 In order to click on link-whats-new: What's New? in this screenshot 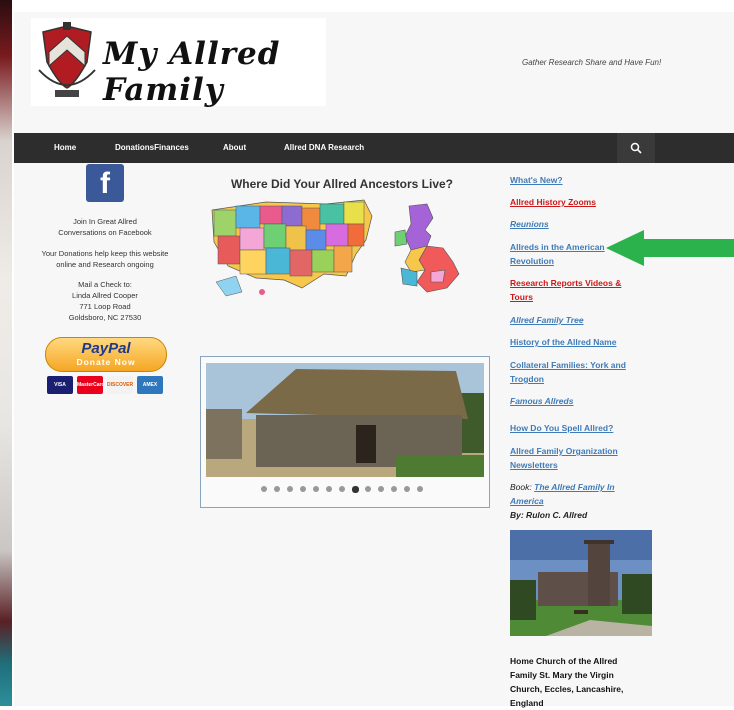, I will do `click(573, 180)`.